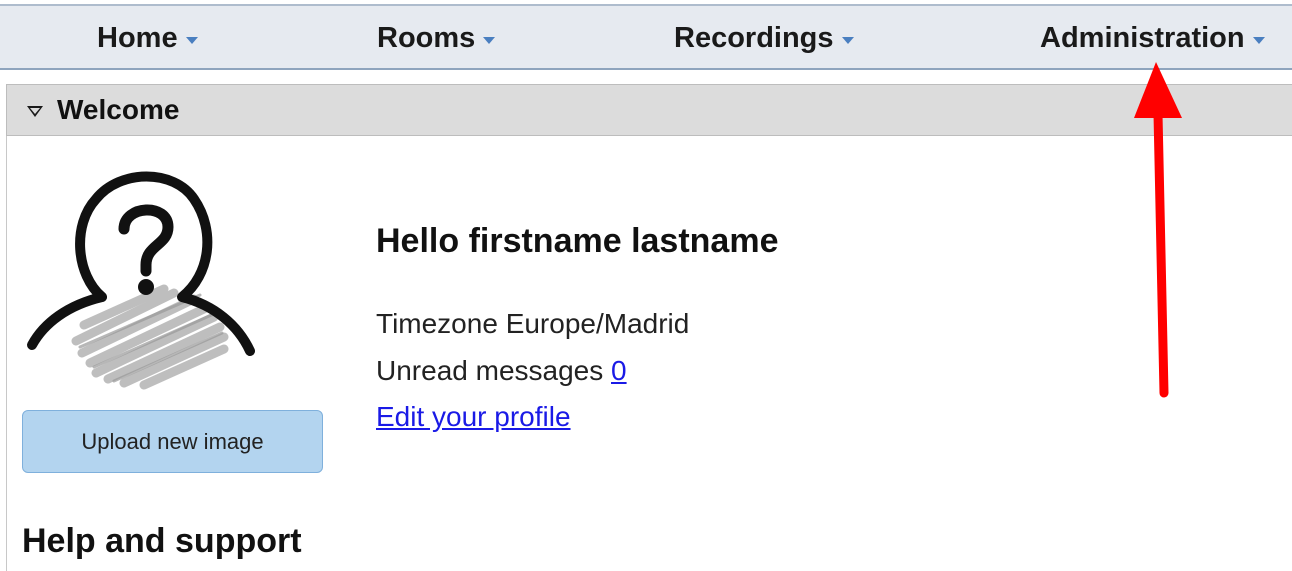 This screenshot has height=571, width=1292. Describe the element at coordinates (754, 37) in the screenshot. I see `nav-menu-recordings-label: Recordings` at that location.